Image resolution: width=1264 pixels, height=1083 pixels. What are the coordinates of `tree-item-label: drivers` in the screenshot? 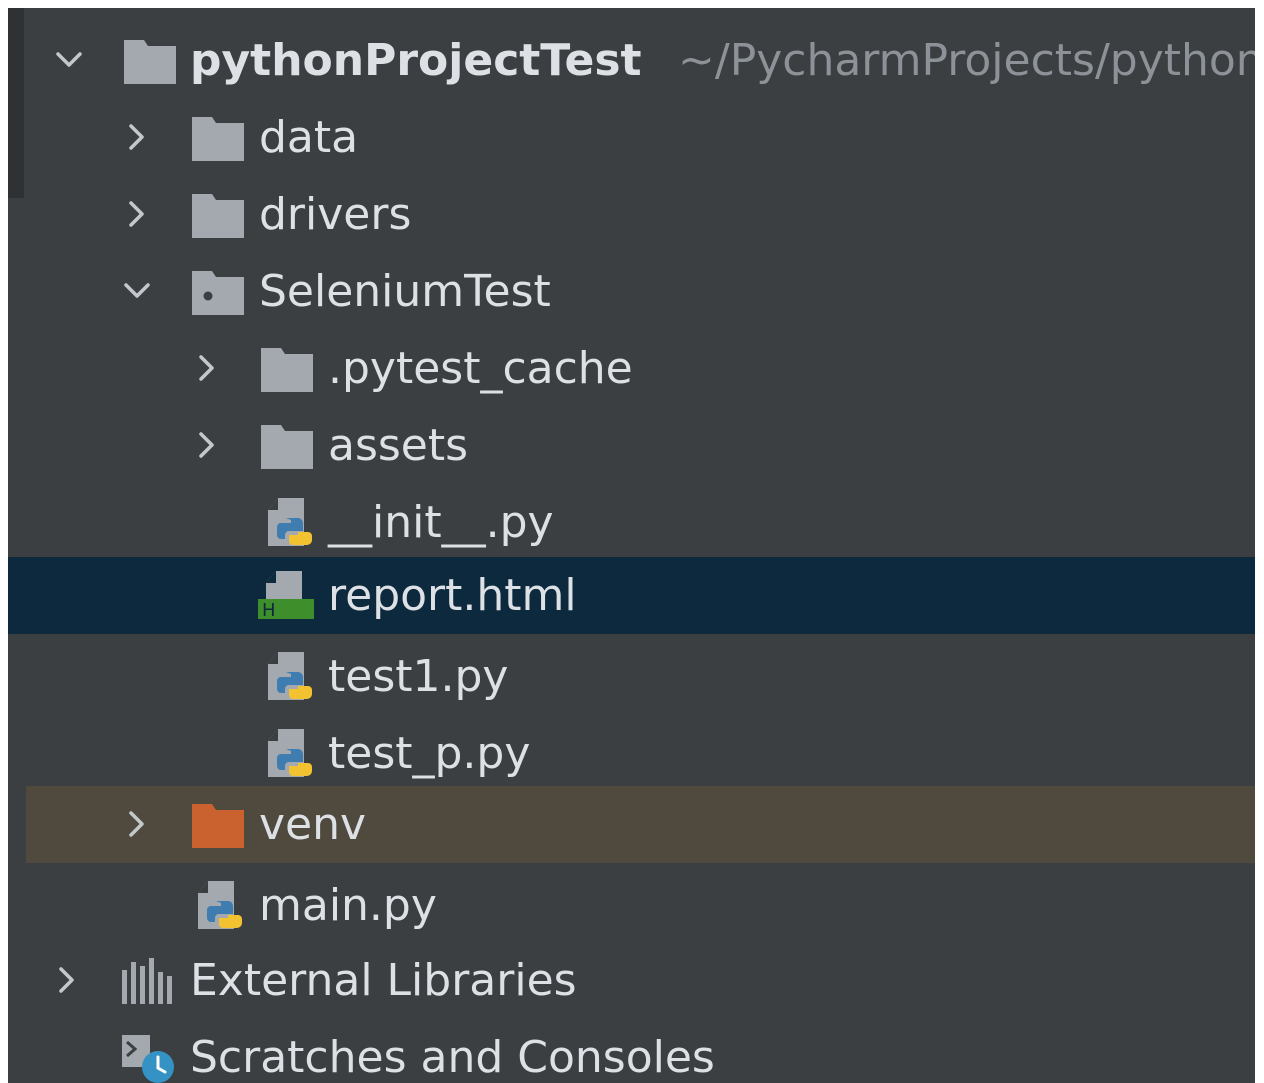 It's located at (335, 214).